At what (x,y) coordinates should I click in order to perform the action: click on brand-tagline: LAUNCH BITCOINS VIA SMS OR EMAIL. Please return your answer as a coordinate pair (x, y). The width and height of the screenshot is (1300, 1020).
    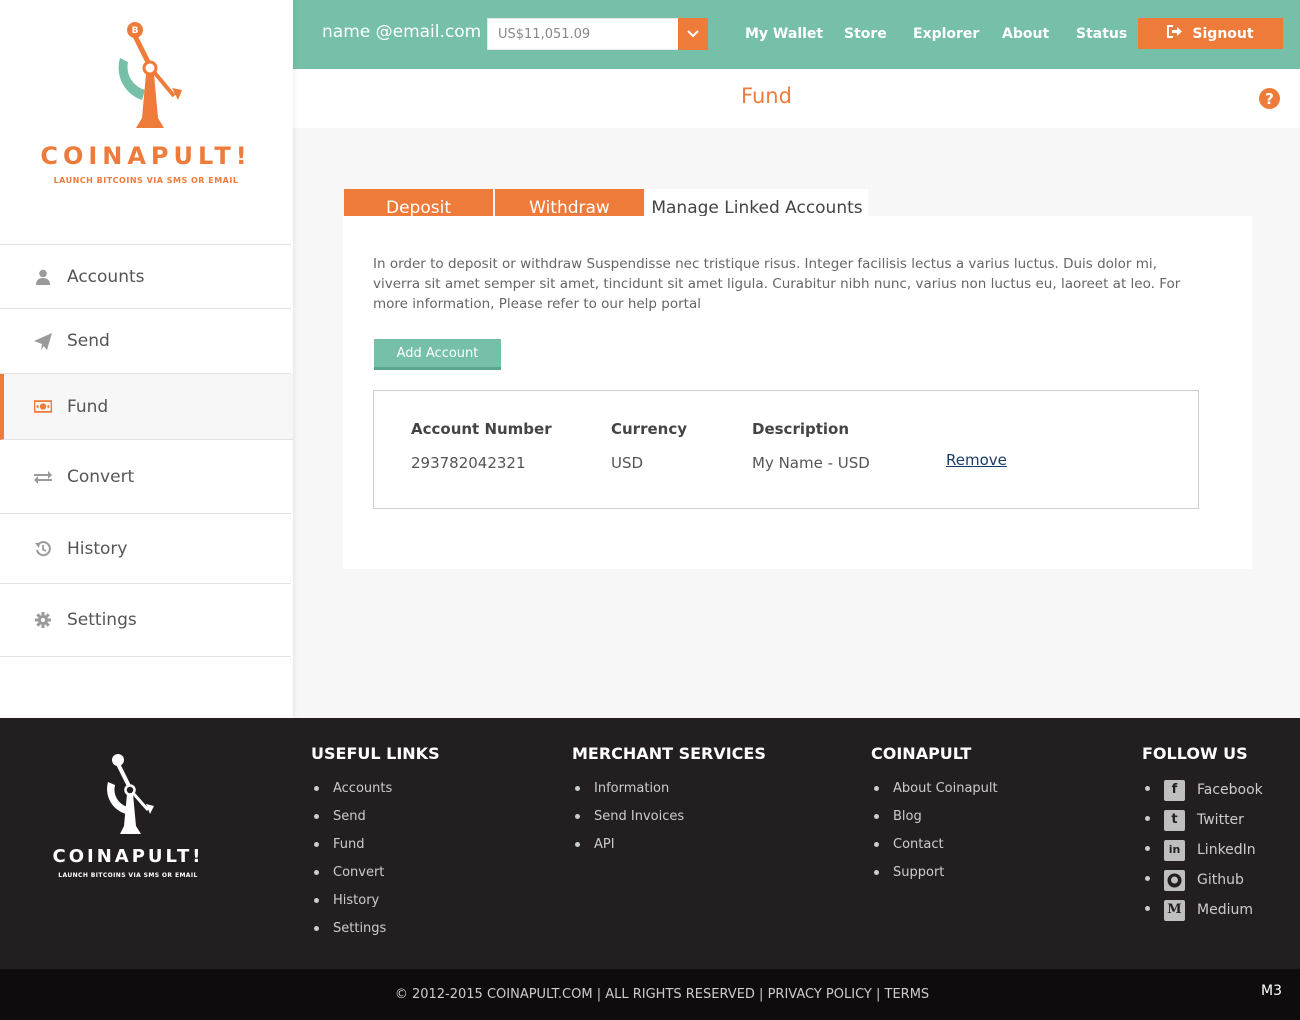
    Looking at the image, I should click on (146, 180).